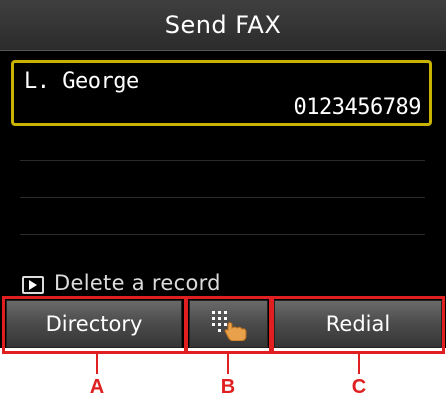 This screenshot has height=401, width=446. I want to click on record-name: L. George, so click(81, 81).